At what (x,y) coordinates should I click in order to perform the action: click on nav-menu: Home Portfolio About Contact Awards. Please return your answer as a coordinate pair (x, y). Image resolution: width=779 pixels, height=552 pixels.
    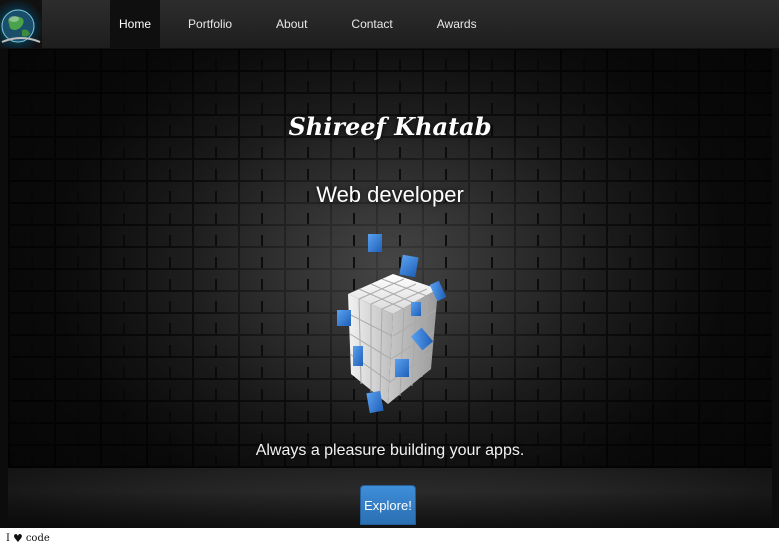
    Looking at the image, I should click on (307, 24).